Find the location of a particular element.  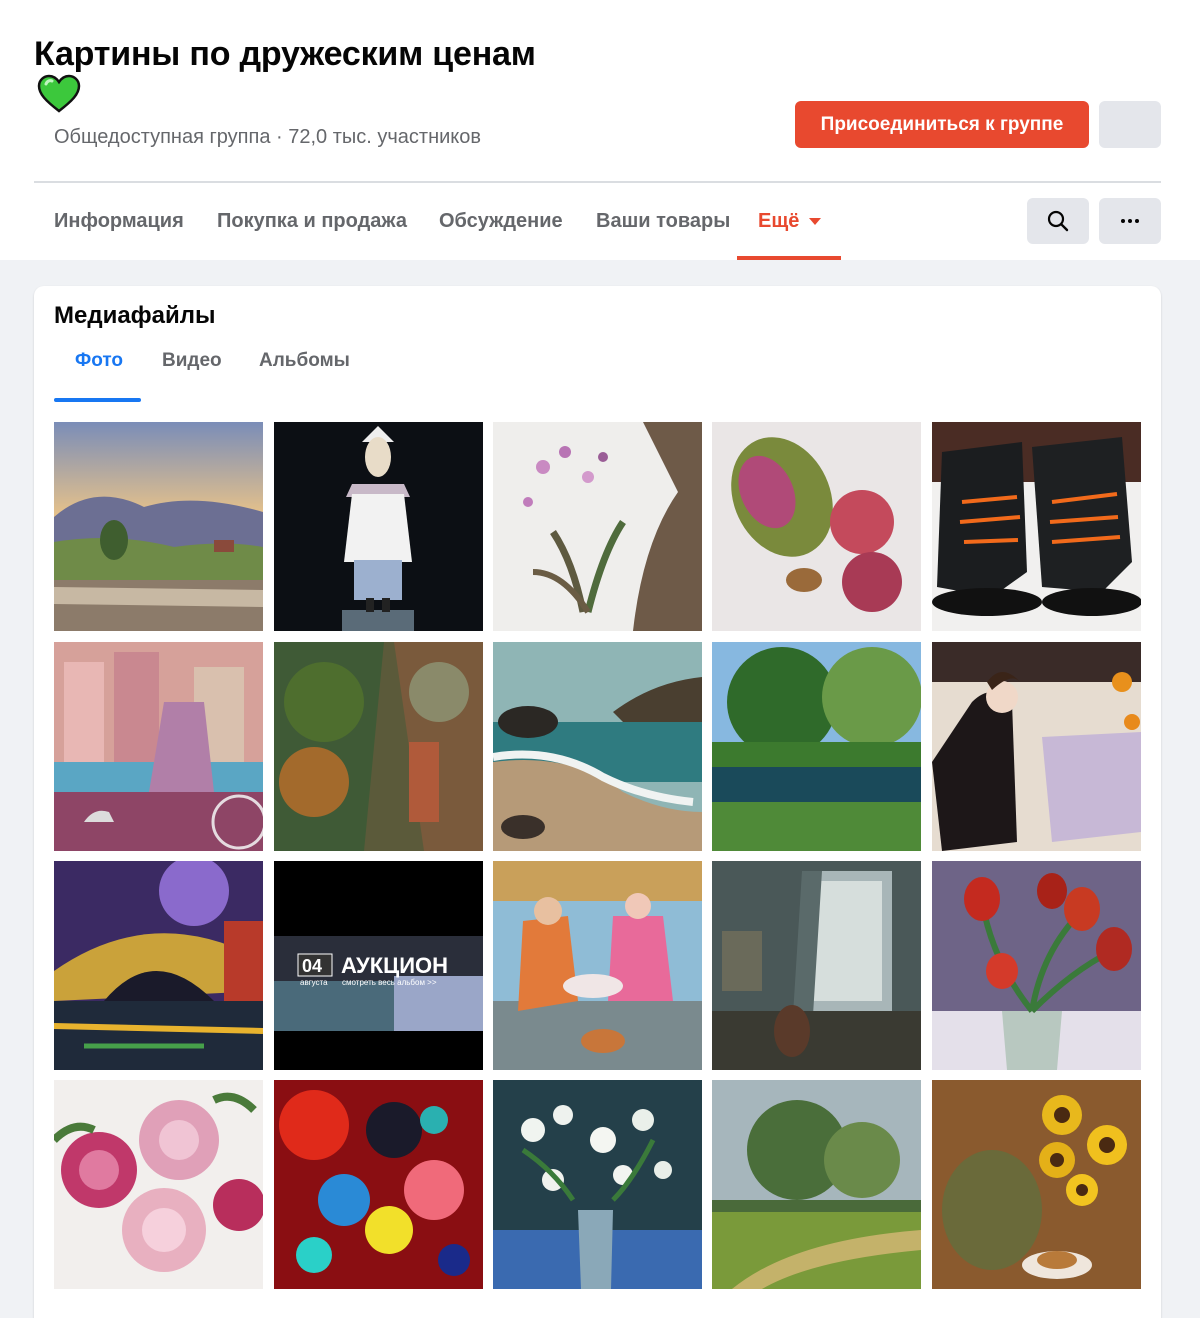

seascape-image is located at coordinates (597, 746).